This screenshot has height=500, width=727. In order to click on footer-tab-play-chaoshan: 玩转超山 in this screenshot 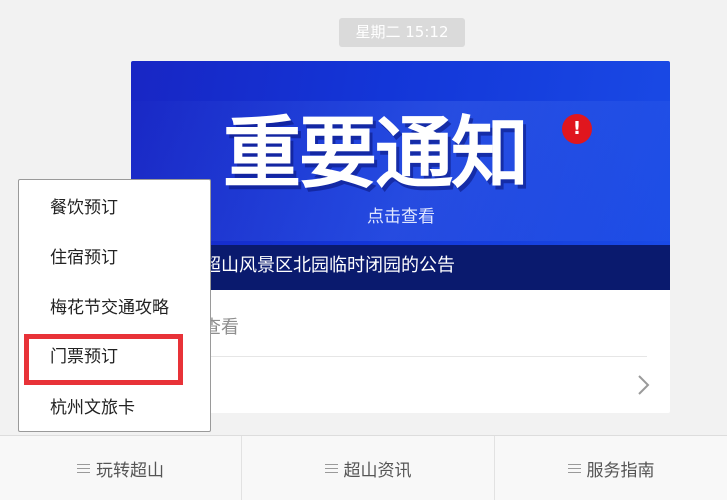, I will do `click(120, 468)`.